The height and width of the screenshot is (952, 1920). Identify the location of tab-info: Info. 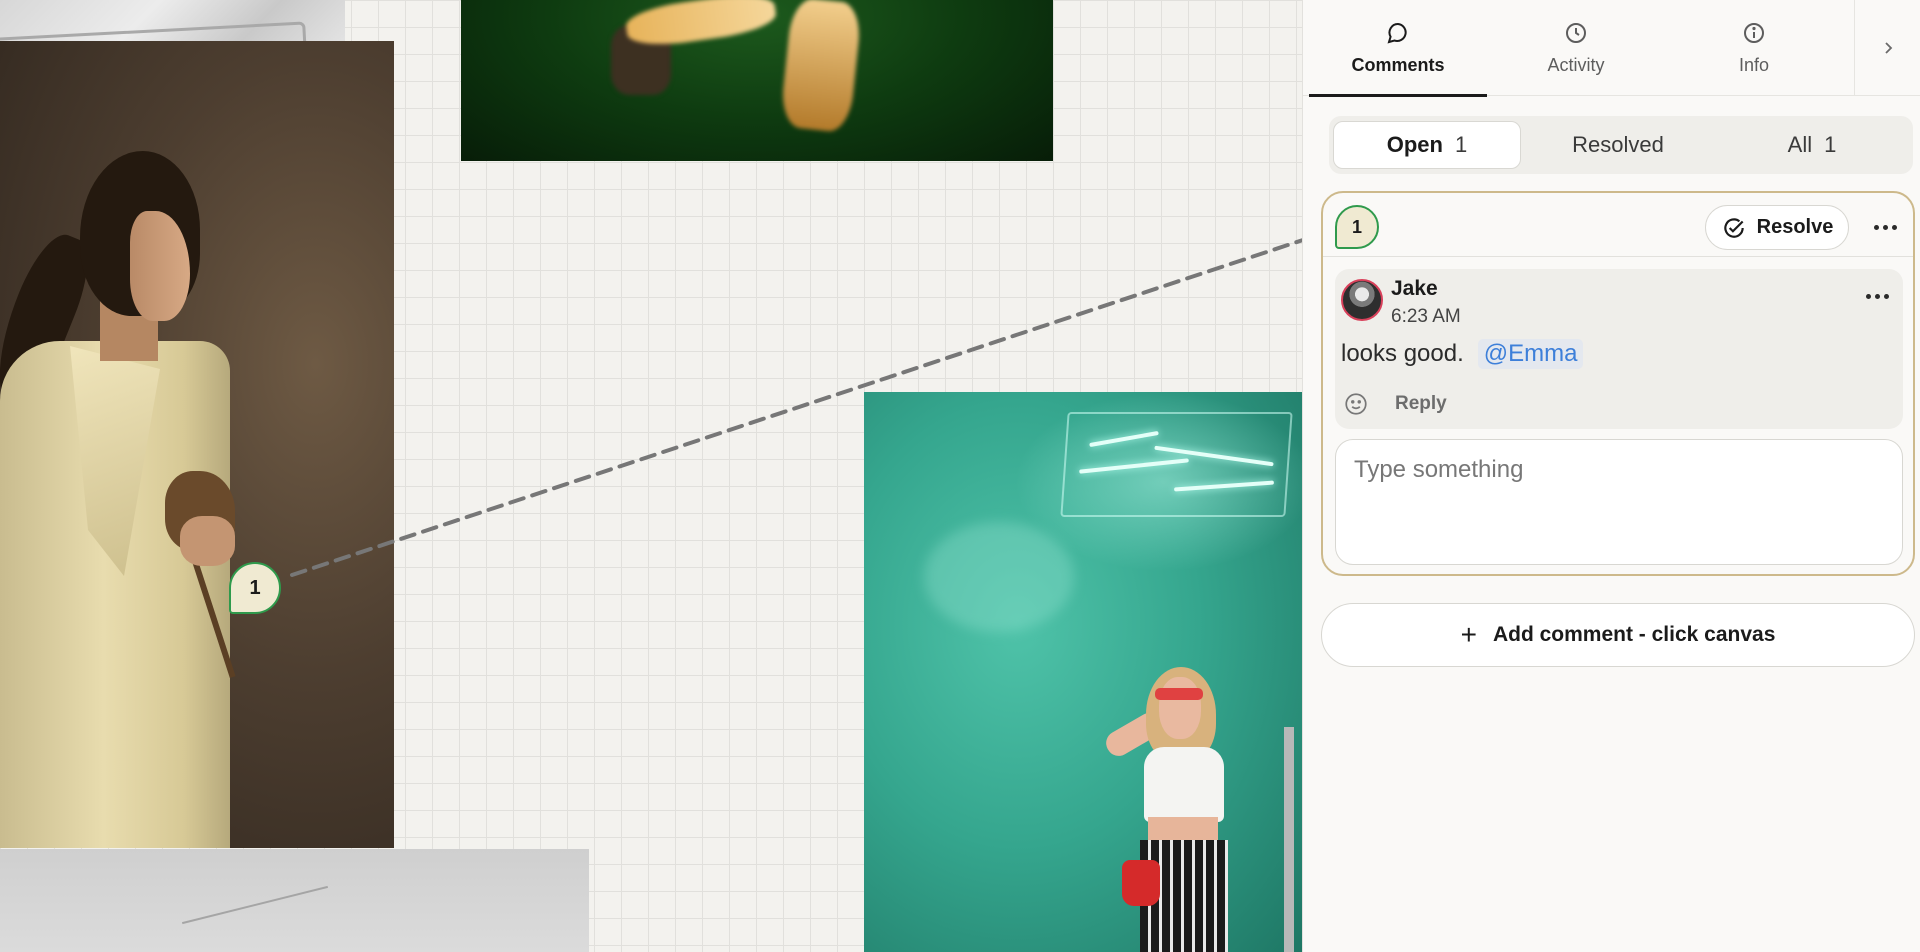
(1754, 48).